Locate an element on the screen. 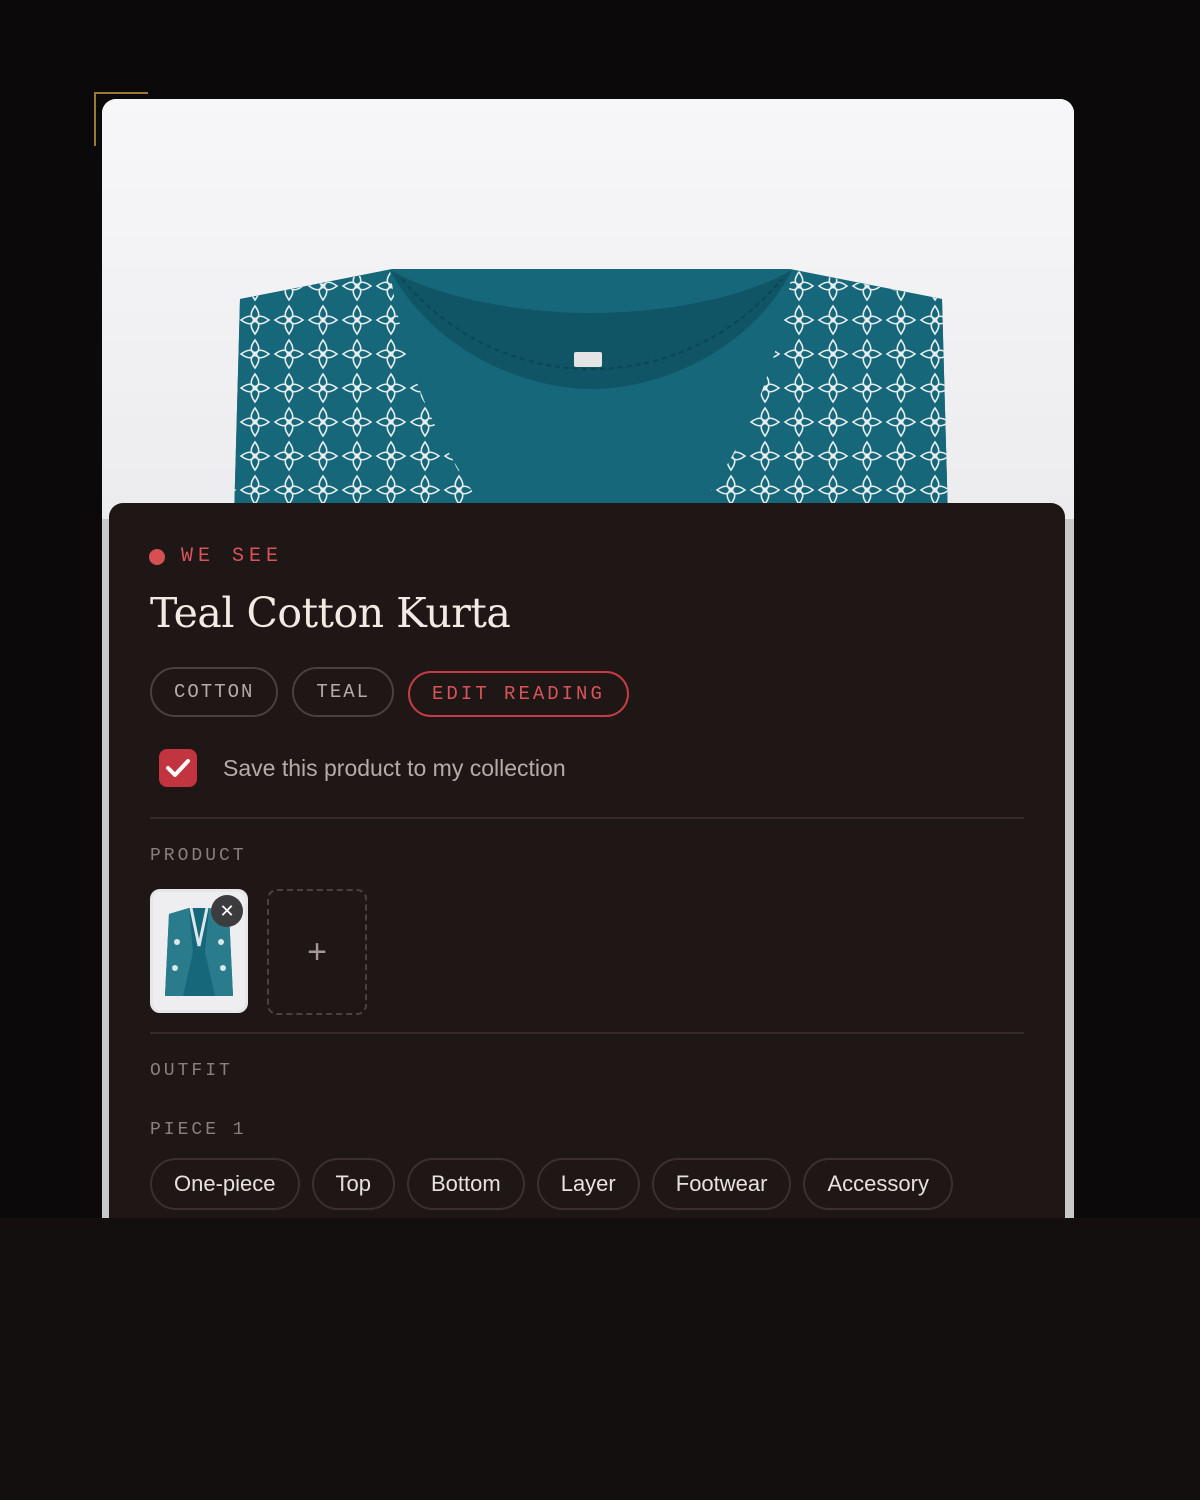 This screenshot has width=1200, height=1500. check-icon is located at coordinates (178, 768).